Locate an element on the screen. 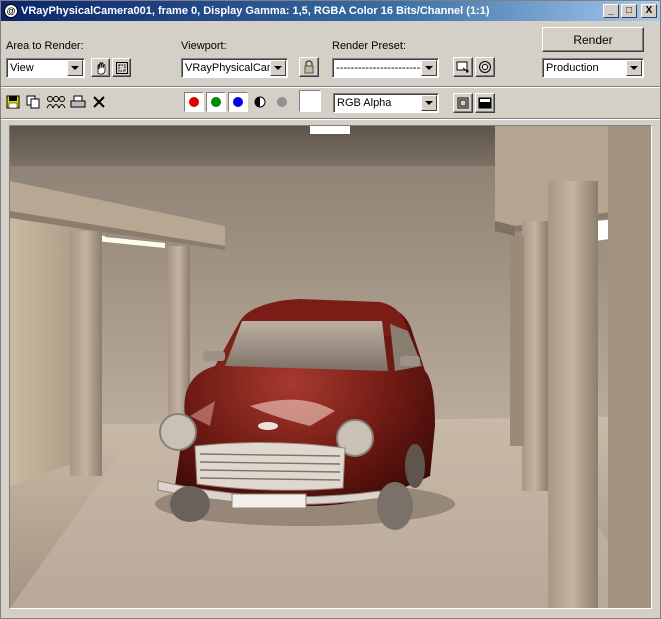  area-to-render-value: View is located at coordinates (22, 68).